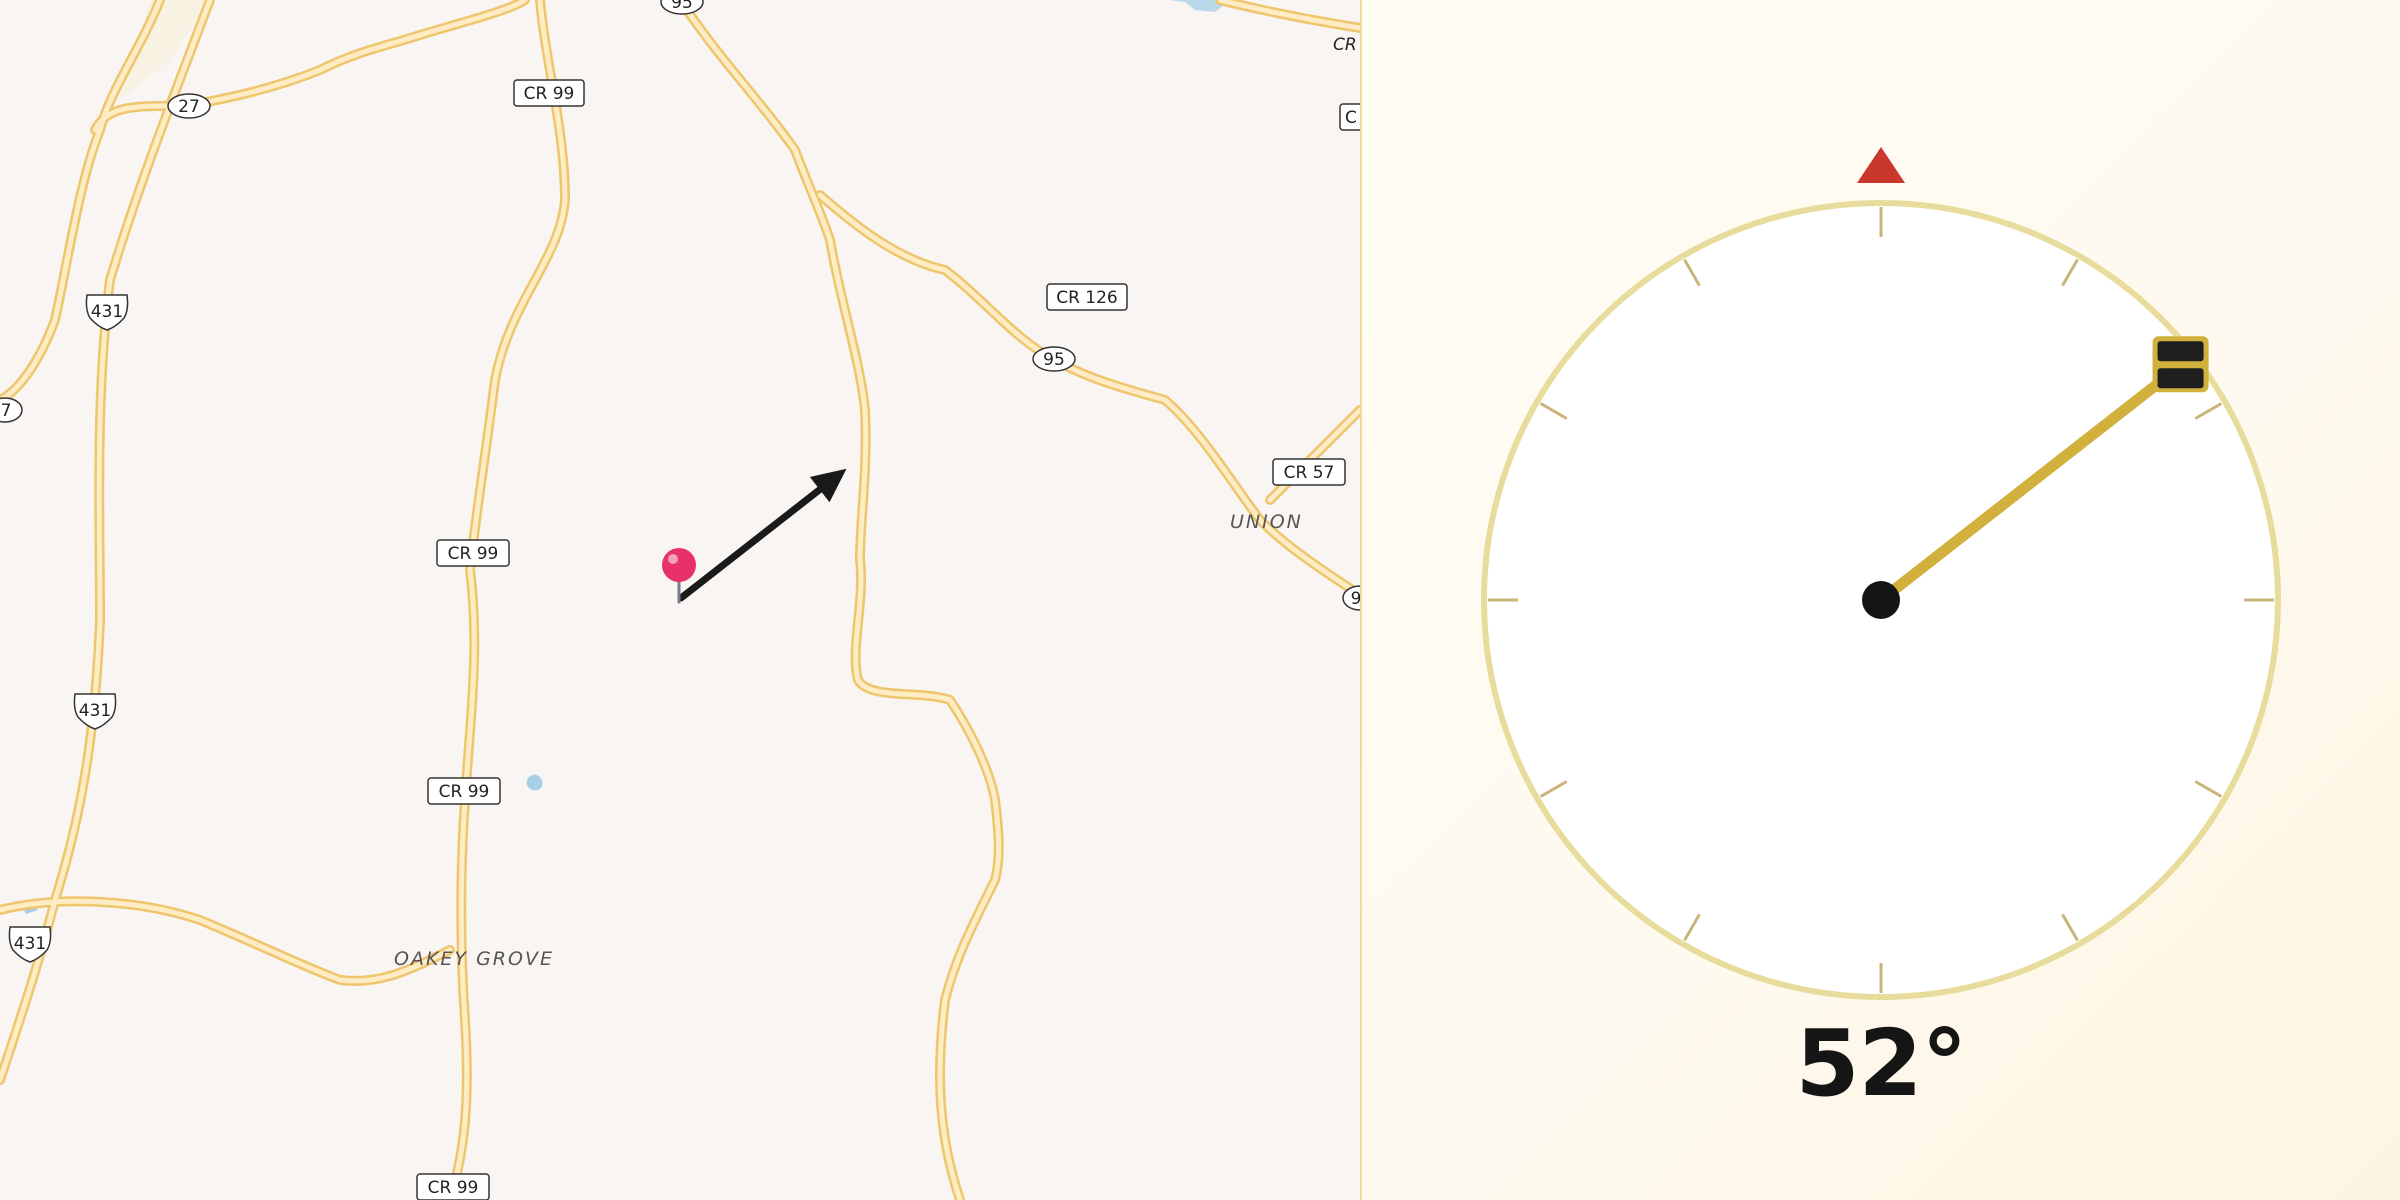  I want to click on road-label-us431-mid: 431, so click(95, 711).